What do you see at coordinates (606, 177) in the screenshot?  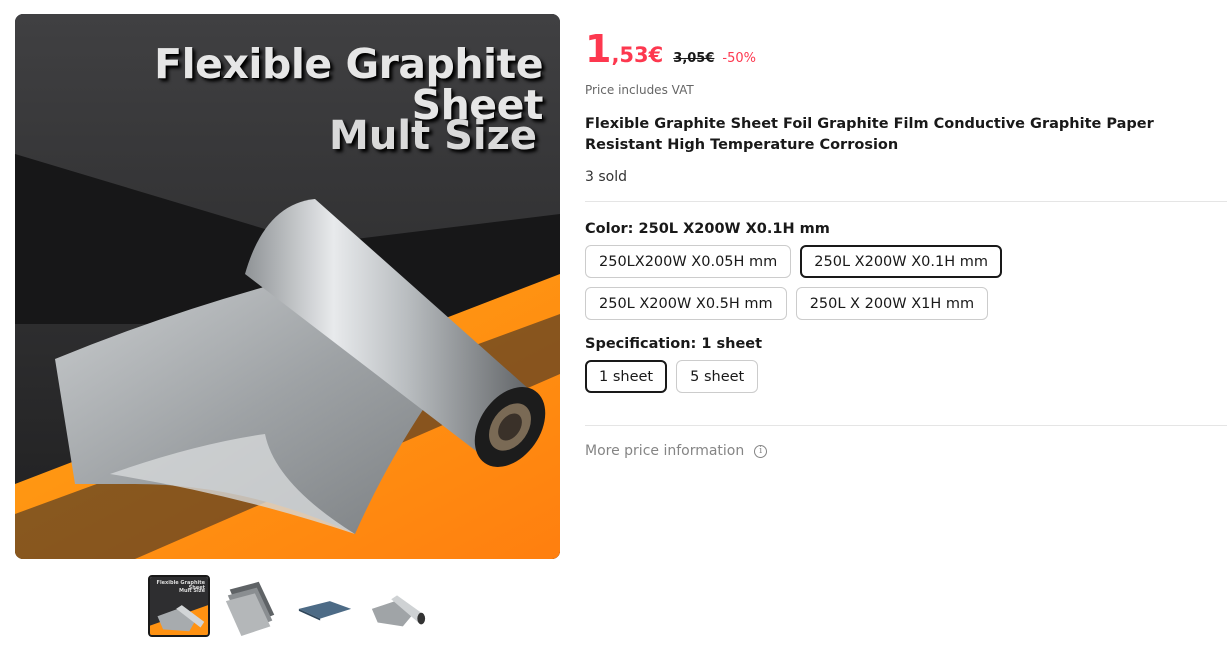 I see `sold-count: 3 sold` at bounding box center [606, 177].